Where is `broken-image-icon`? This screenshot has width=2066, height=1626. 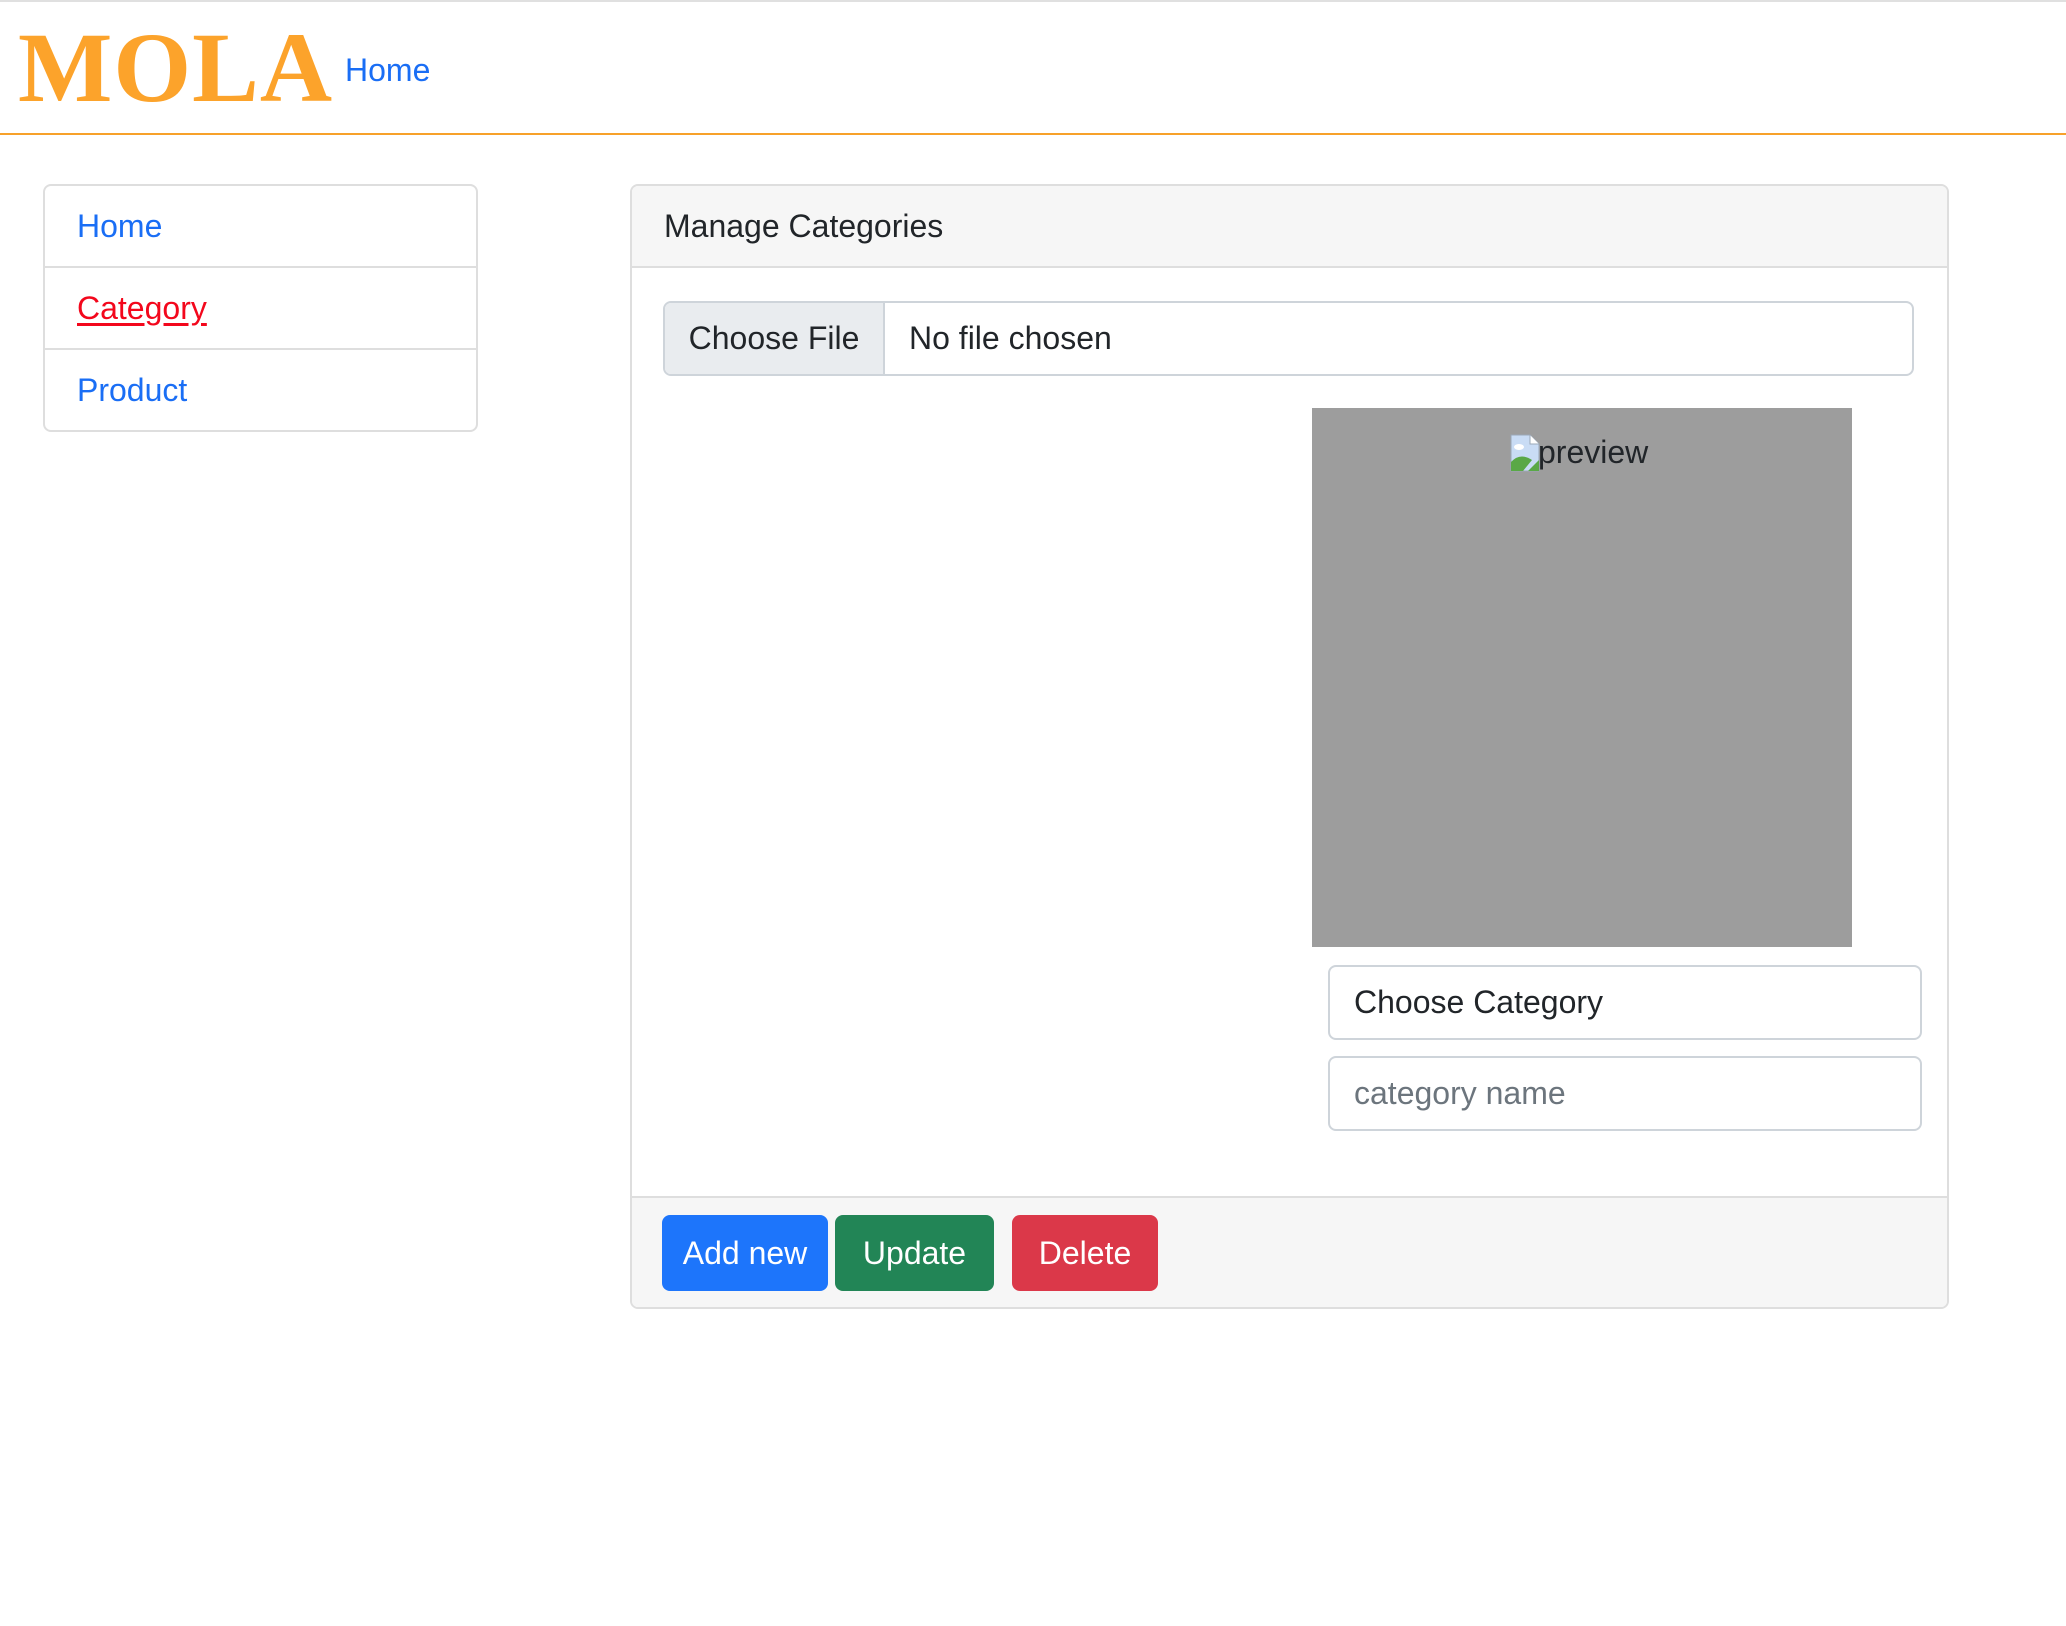
broken-image-icon is located at coordinates (1525, 453).